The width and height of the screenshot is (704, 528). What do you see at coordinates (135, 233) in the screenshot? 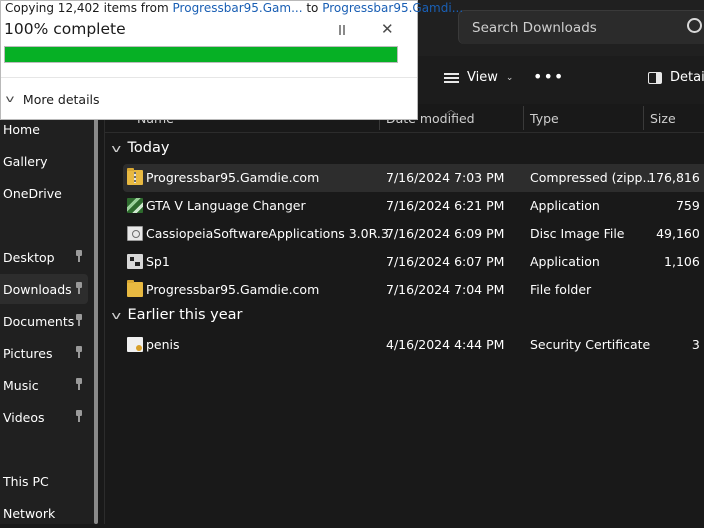
I see `disc-image-icon` at bounding box center [135, 233].